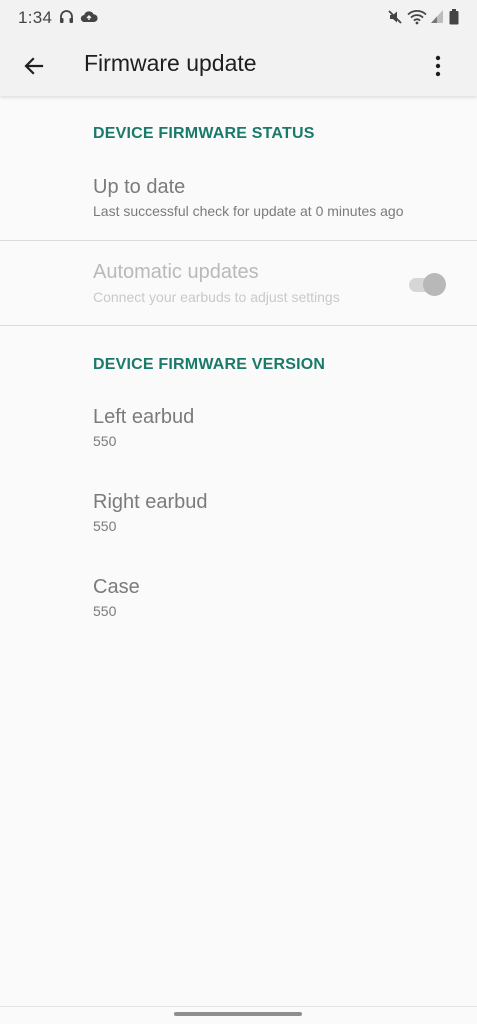 The width and height of the screenshot is (477, 1024). I want to click on back-button, so click(34, 66).